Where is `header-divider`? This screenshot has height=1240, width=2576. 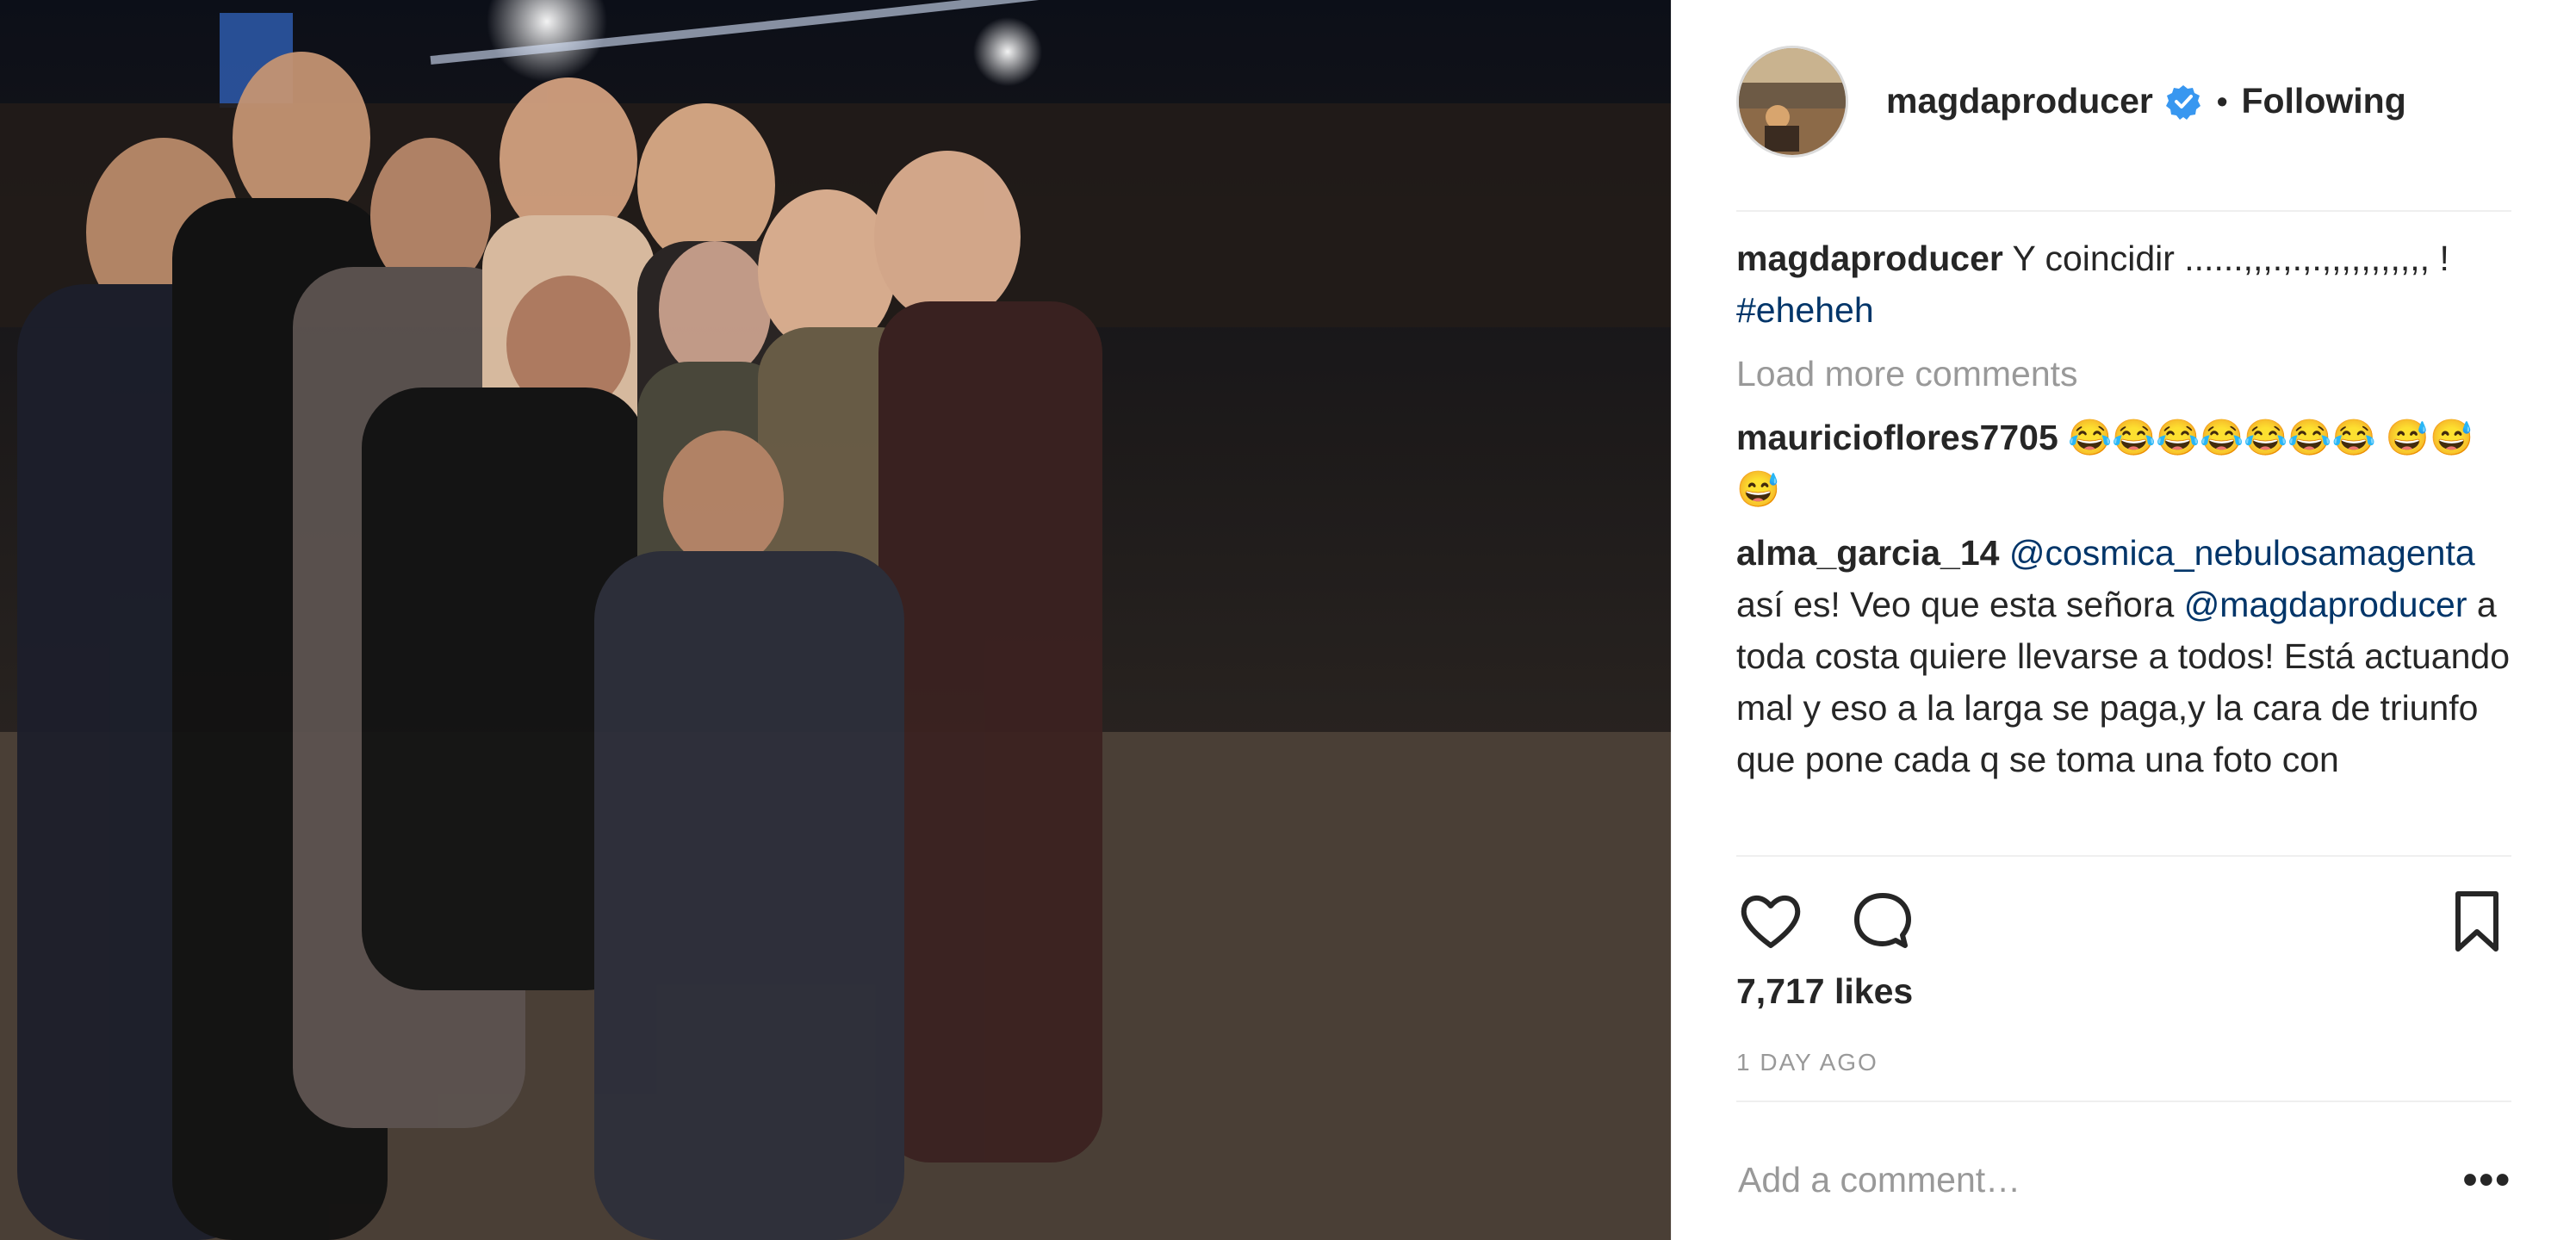
header-divider is located at coordinates (2123, 211).